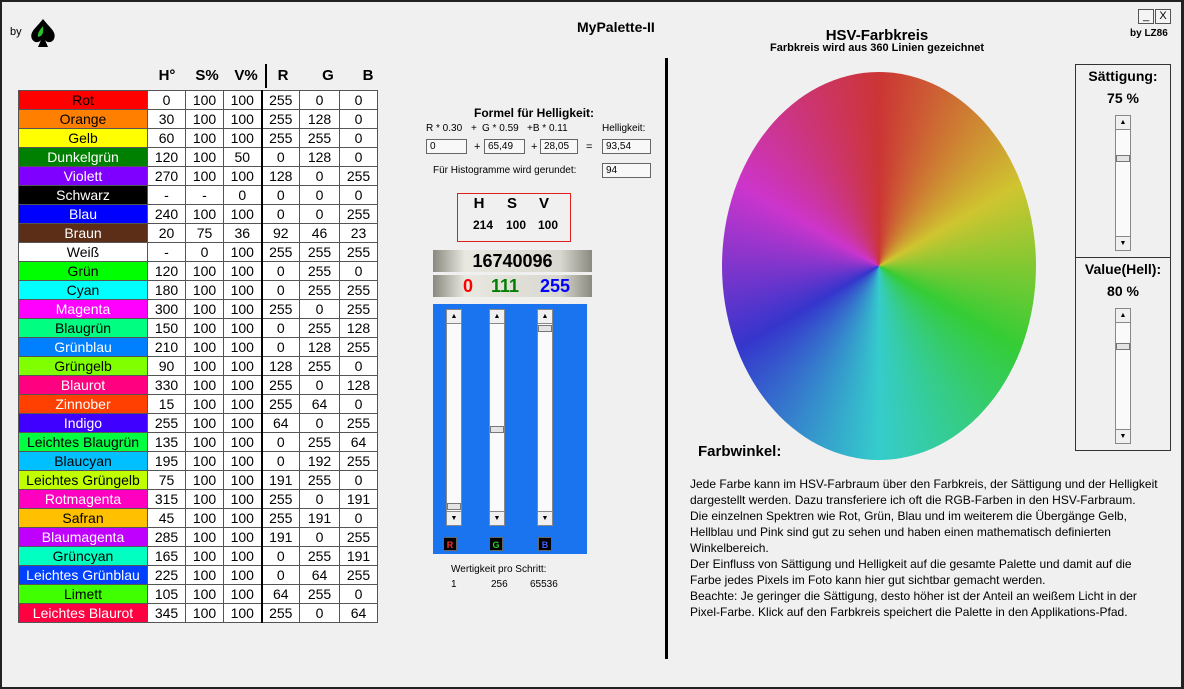 The width and height of the screenshot is (1184, 689). Describe the element at coordinates (166, 233) in the screenshot. I see `hue-cell: 20` at that location.